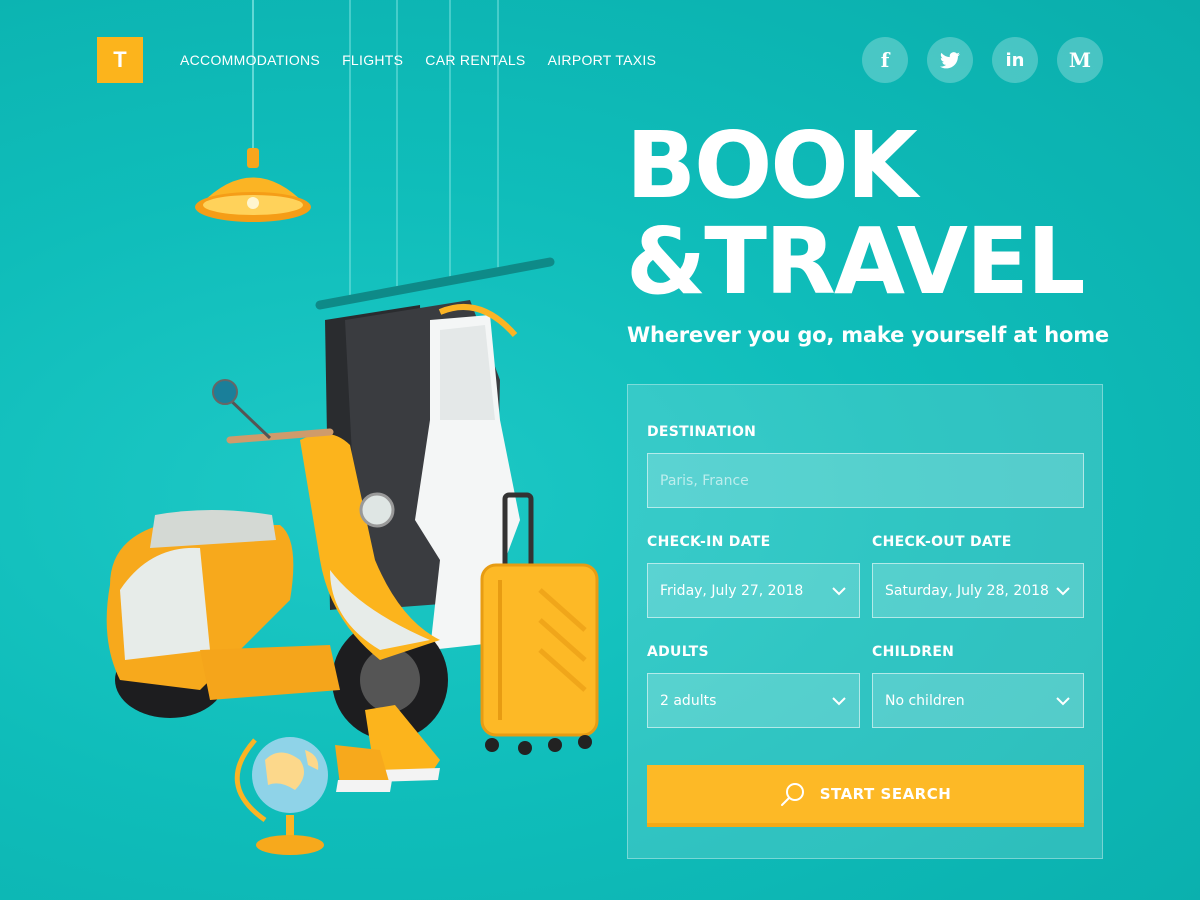  I want to click on globe-icon, so click(281, 796).